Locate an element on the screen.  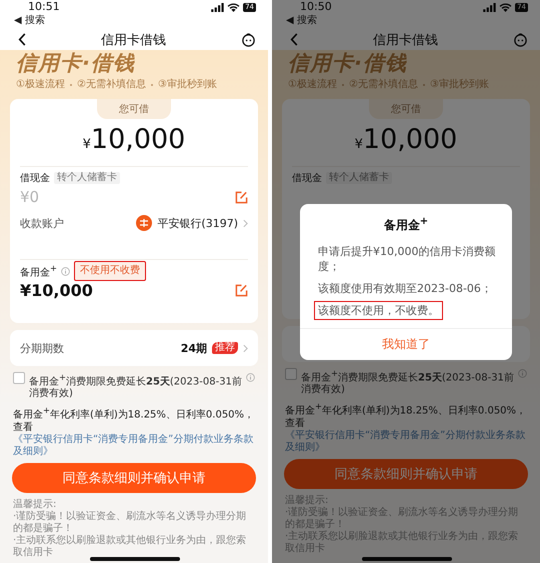
installment-card: 分期期数 24期 推荐 is located at coordinates (134, 348).